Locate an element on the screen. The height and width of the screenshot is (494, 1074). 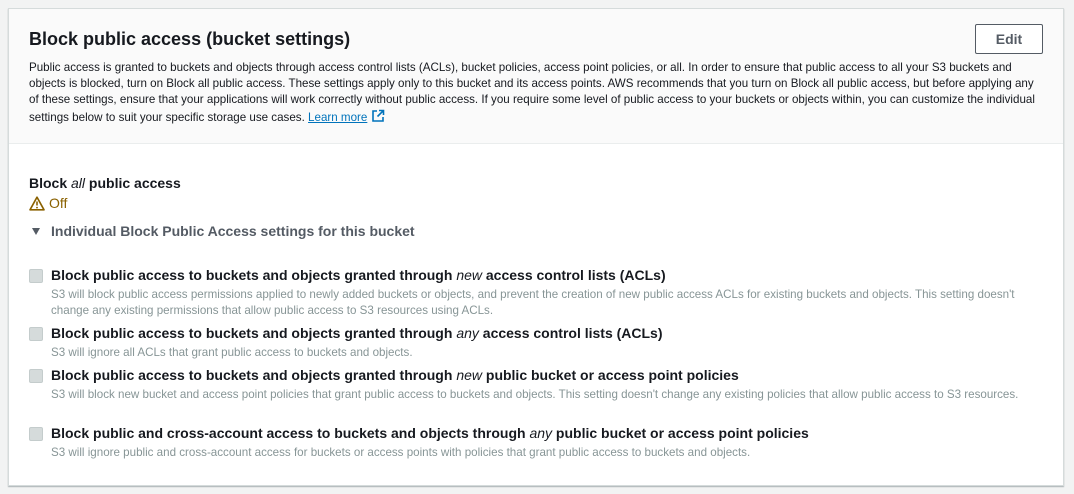
caret-down-icon is located at coordinates (36, 231).